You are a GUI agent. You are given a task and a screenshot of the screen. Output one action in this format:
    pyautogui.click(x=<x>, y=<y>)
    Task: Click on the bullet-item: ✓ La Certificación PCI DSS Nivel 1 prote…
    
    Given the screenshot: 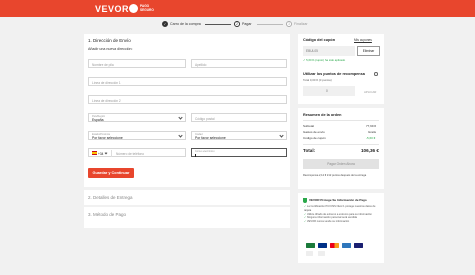 What is the action you would take?
    pyautogui.click(x=340, y=208)
    